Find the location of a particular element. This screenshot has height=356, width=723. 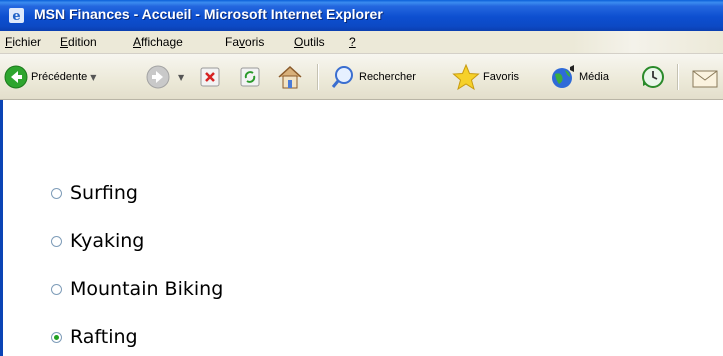

mail-envelope-icon is located at coordinates (705, 79).